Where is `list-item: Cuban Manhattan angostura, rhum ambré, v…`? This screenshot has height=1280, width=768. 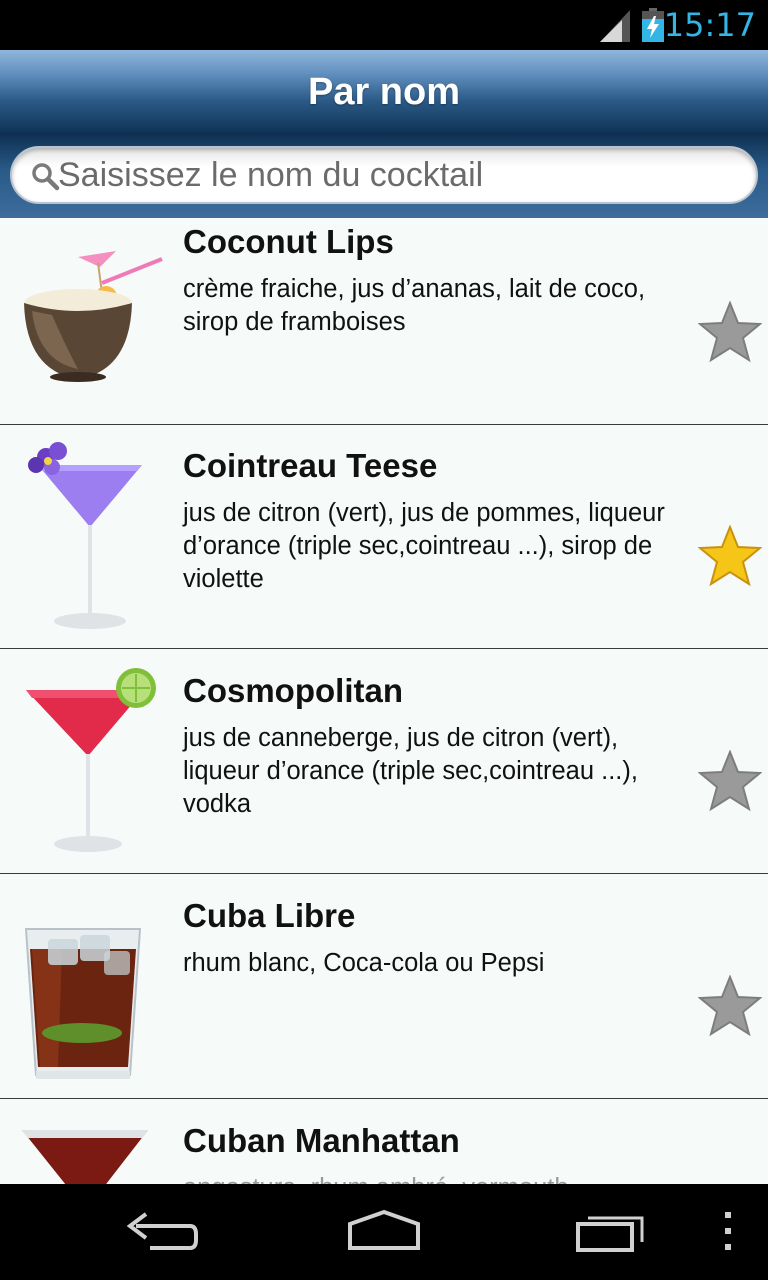
list-item: Cuban Manhattan angostura, rhum ambré, v… is located at coordinates (384, 1142).